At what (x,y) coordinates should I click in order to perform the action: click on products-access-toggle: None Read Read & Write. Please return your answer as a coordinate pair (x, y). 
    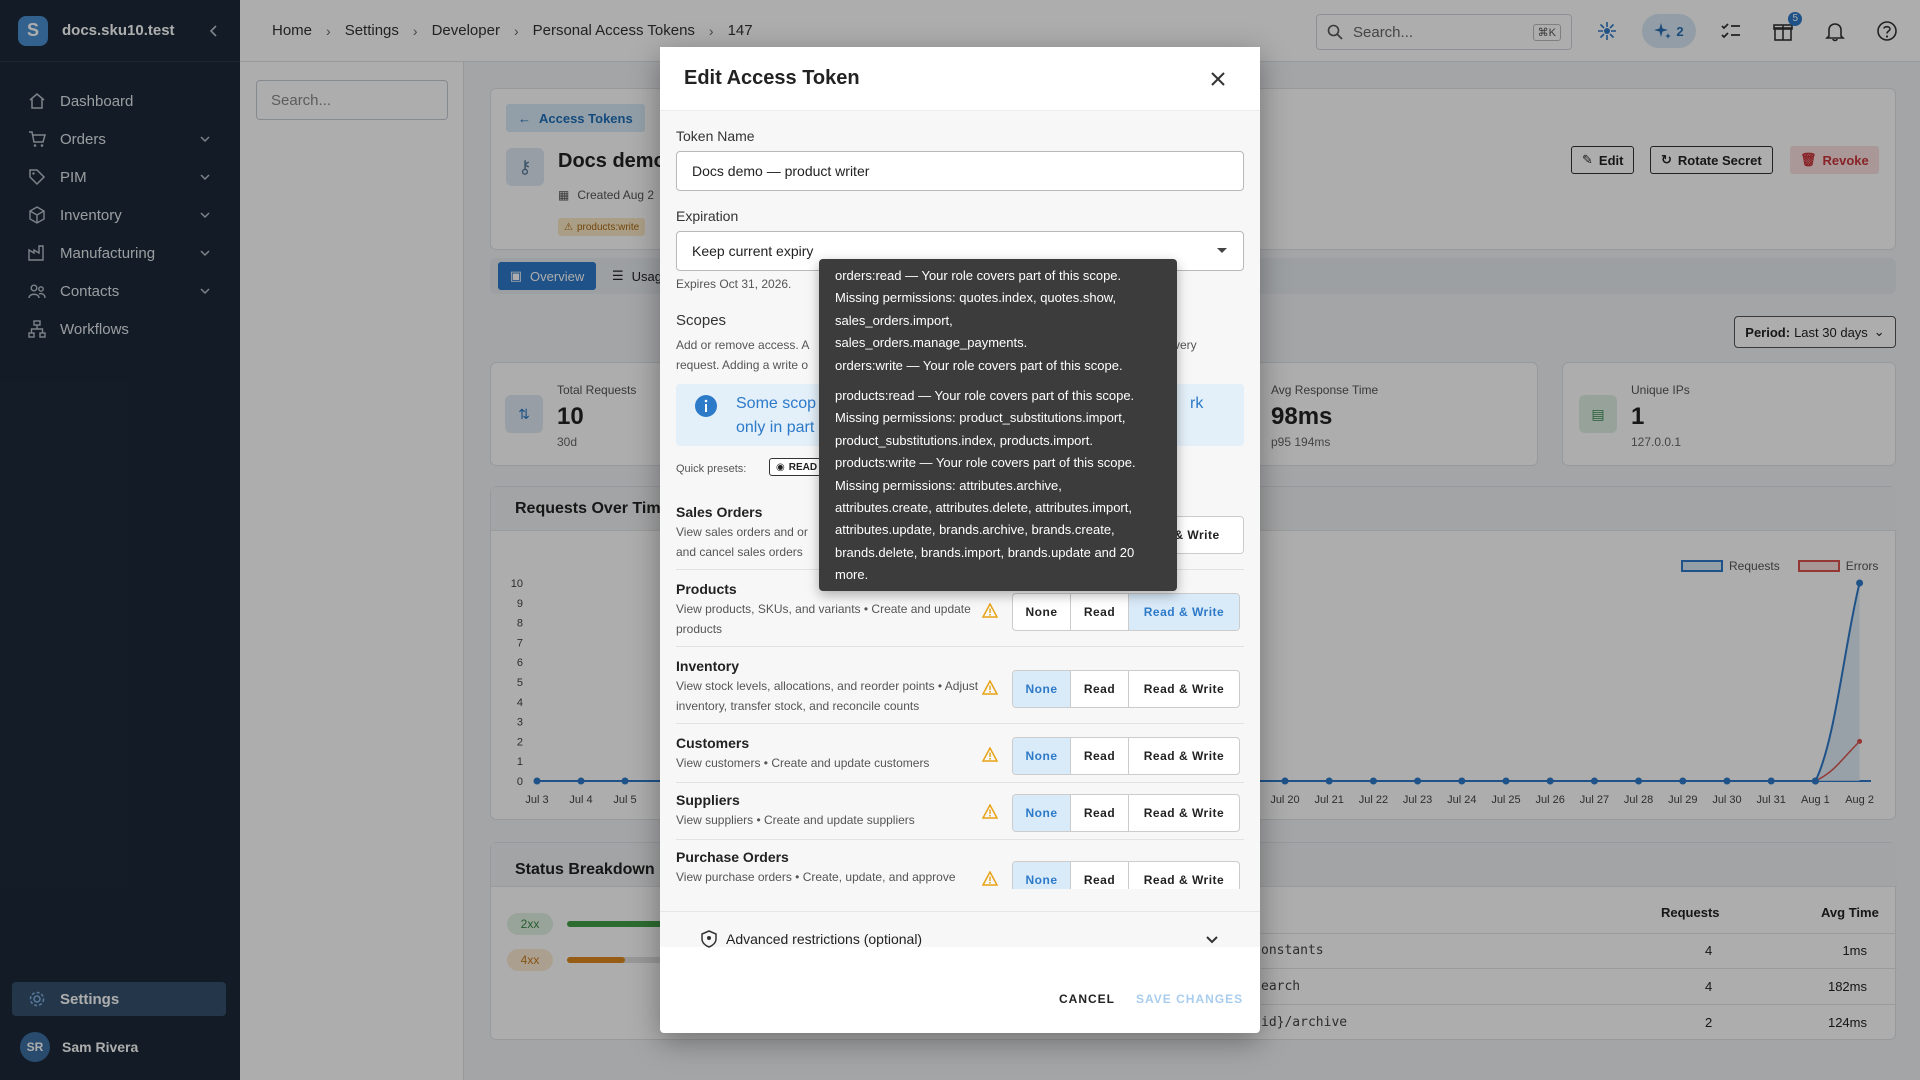
    Looking at the image, I should click on (1126, 612).